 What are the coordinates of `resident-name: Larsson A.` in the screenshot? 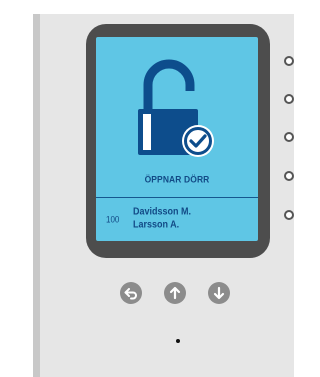 It's located at (156, 224).